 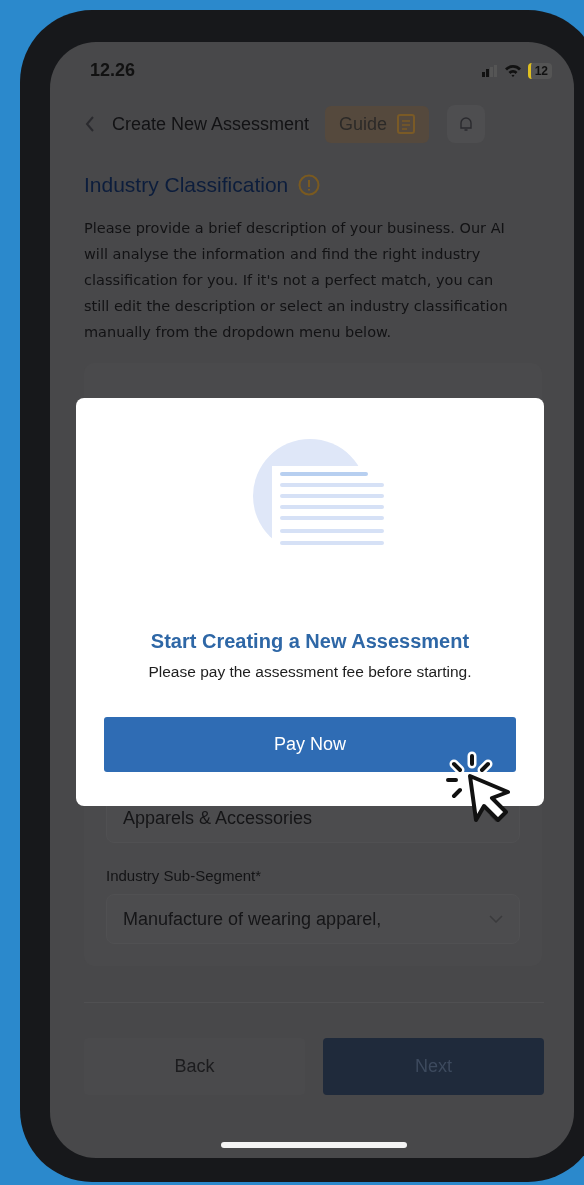 I want to click on modal-message: Please pay the assessment fee before starting., so click(x=310, y=672).